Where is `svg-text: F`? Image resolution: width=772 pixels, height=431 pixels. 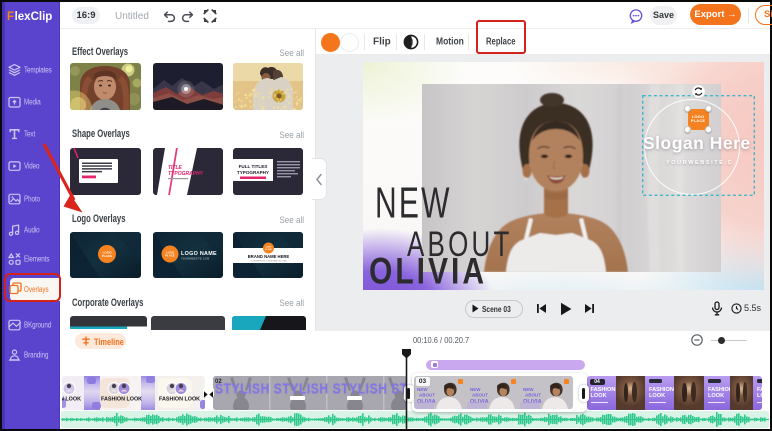
svg-text: F is located at coordinates (10, 17).